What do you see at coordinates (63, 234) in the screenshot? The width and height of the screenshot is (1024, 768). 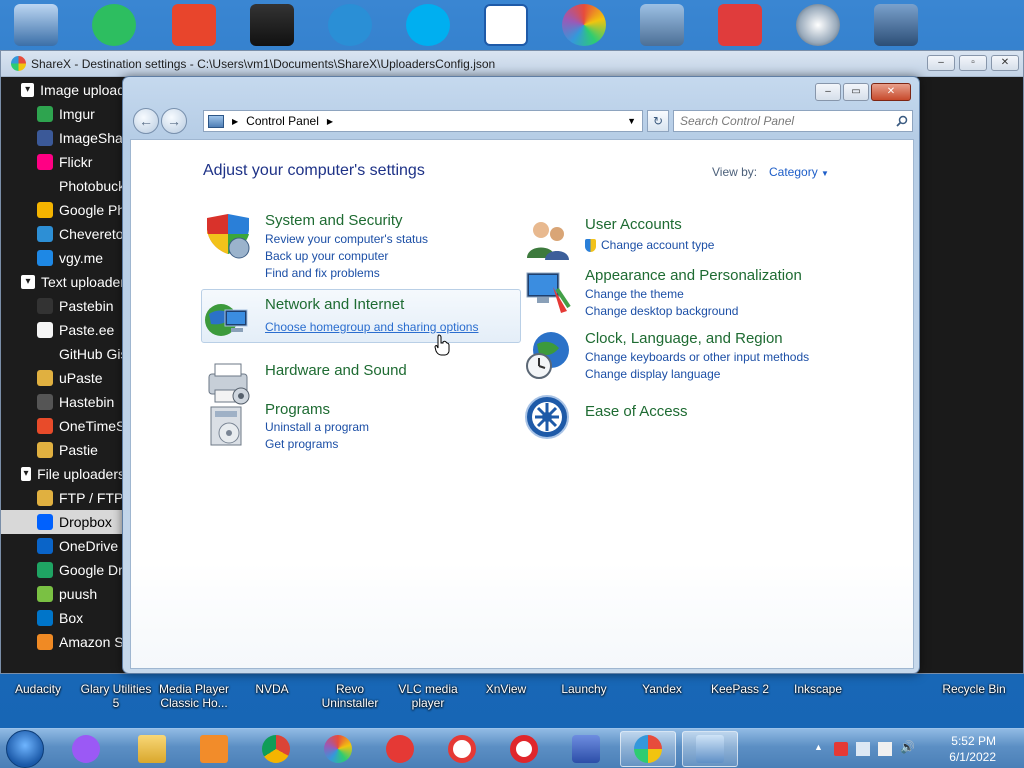 I see `tree-item: Chevereto` at bounding box center [63, 234].